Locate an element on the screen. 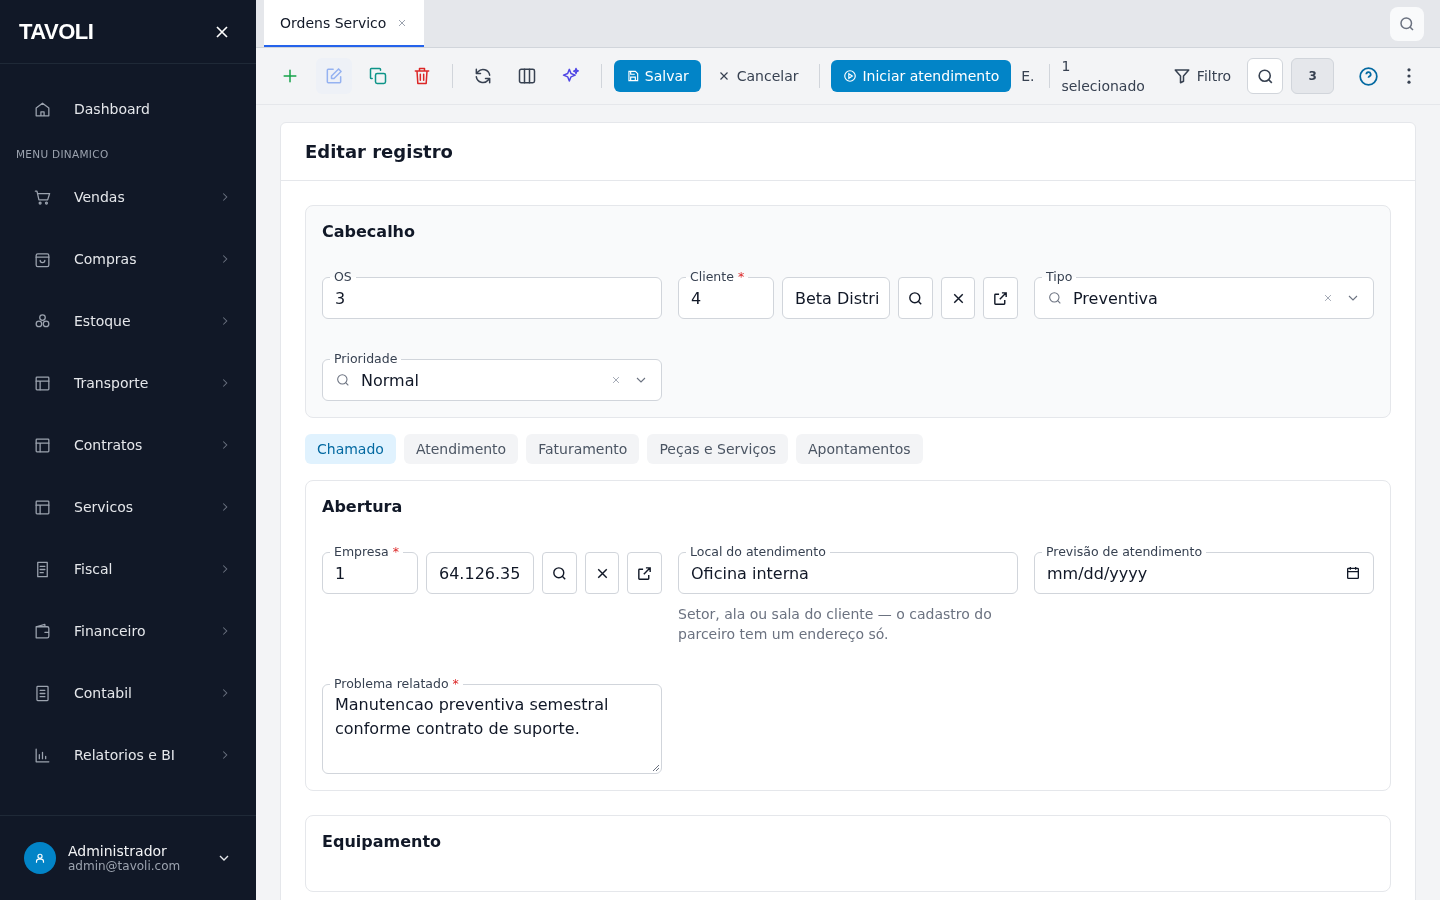  copy-icon is located at coordinates (378, 76).